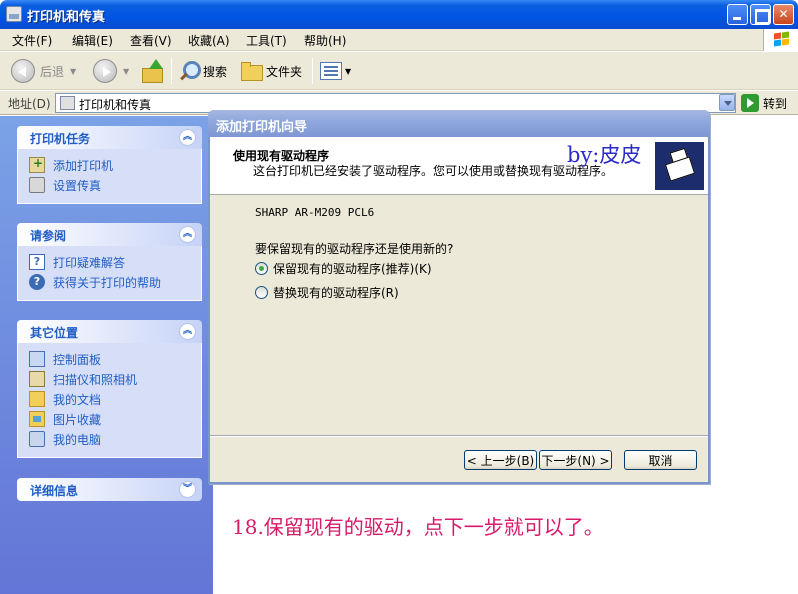  What do you see at coordinates (266, 40) in the screenshot?
I see `menu-tools: 工具(T)` at bounding box center [266, 40].